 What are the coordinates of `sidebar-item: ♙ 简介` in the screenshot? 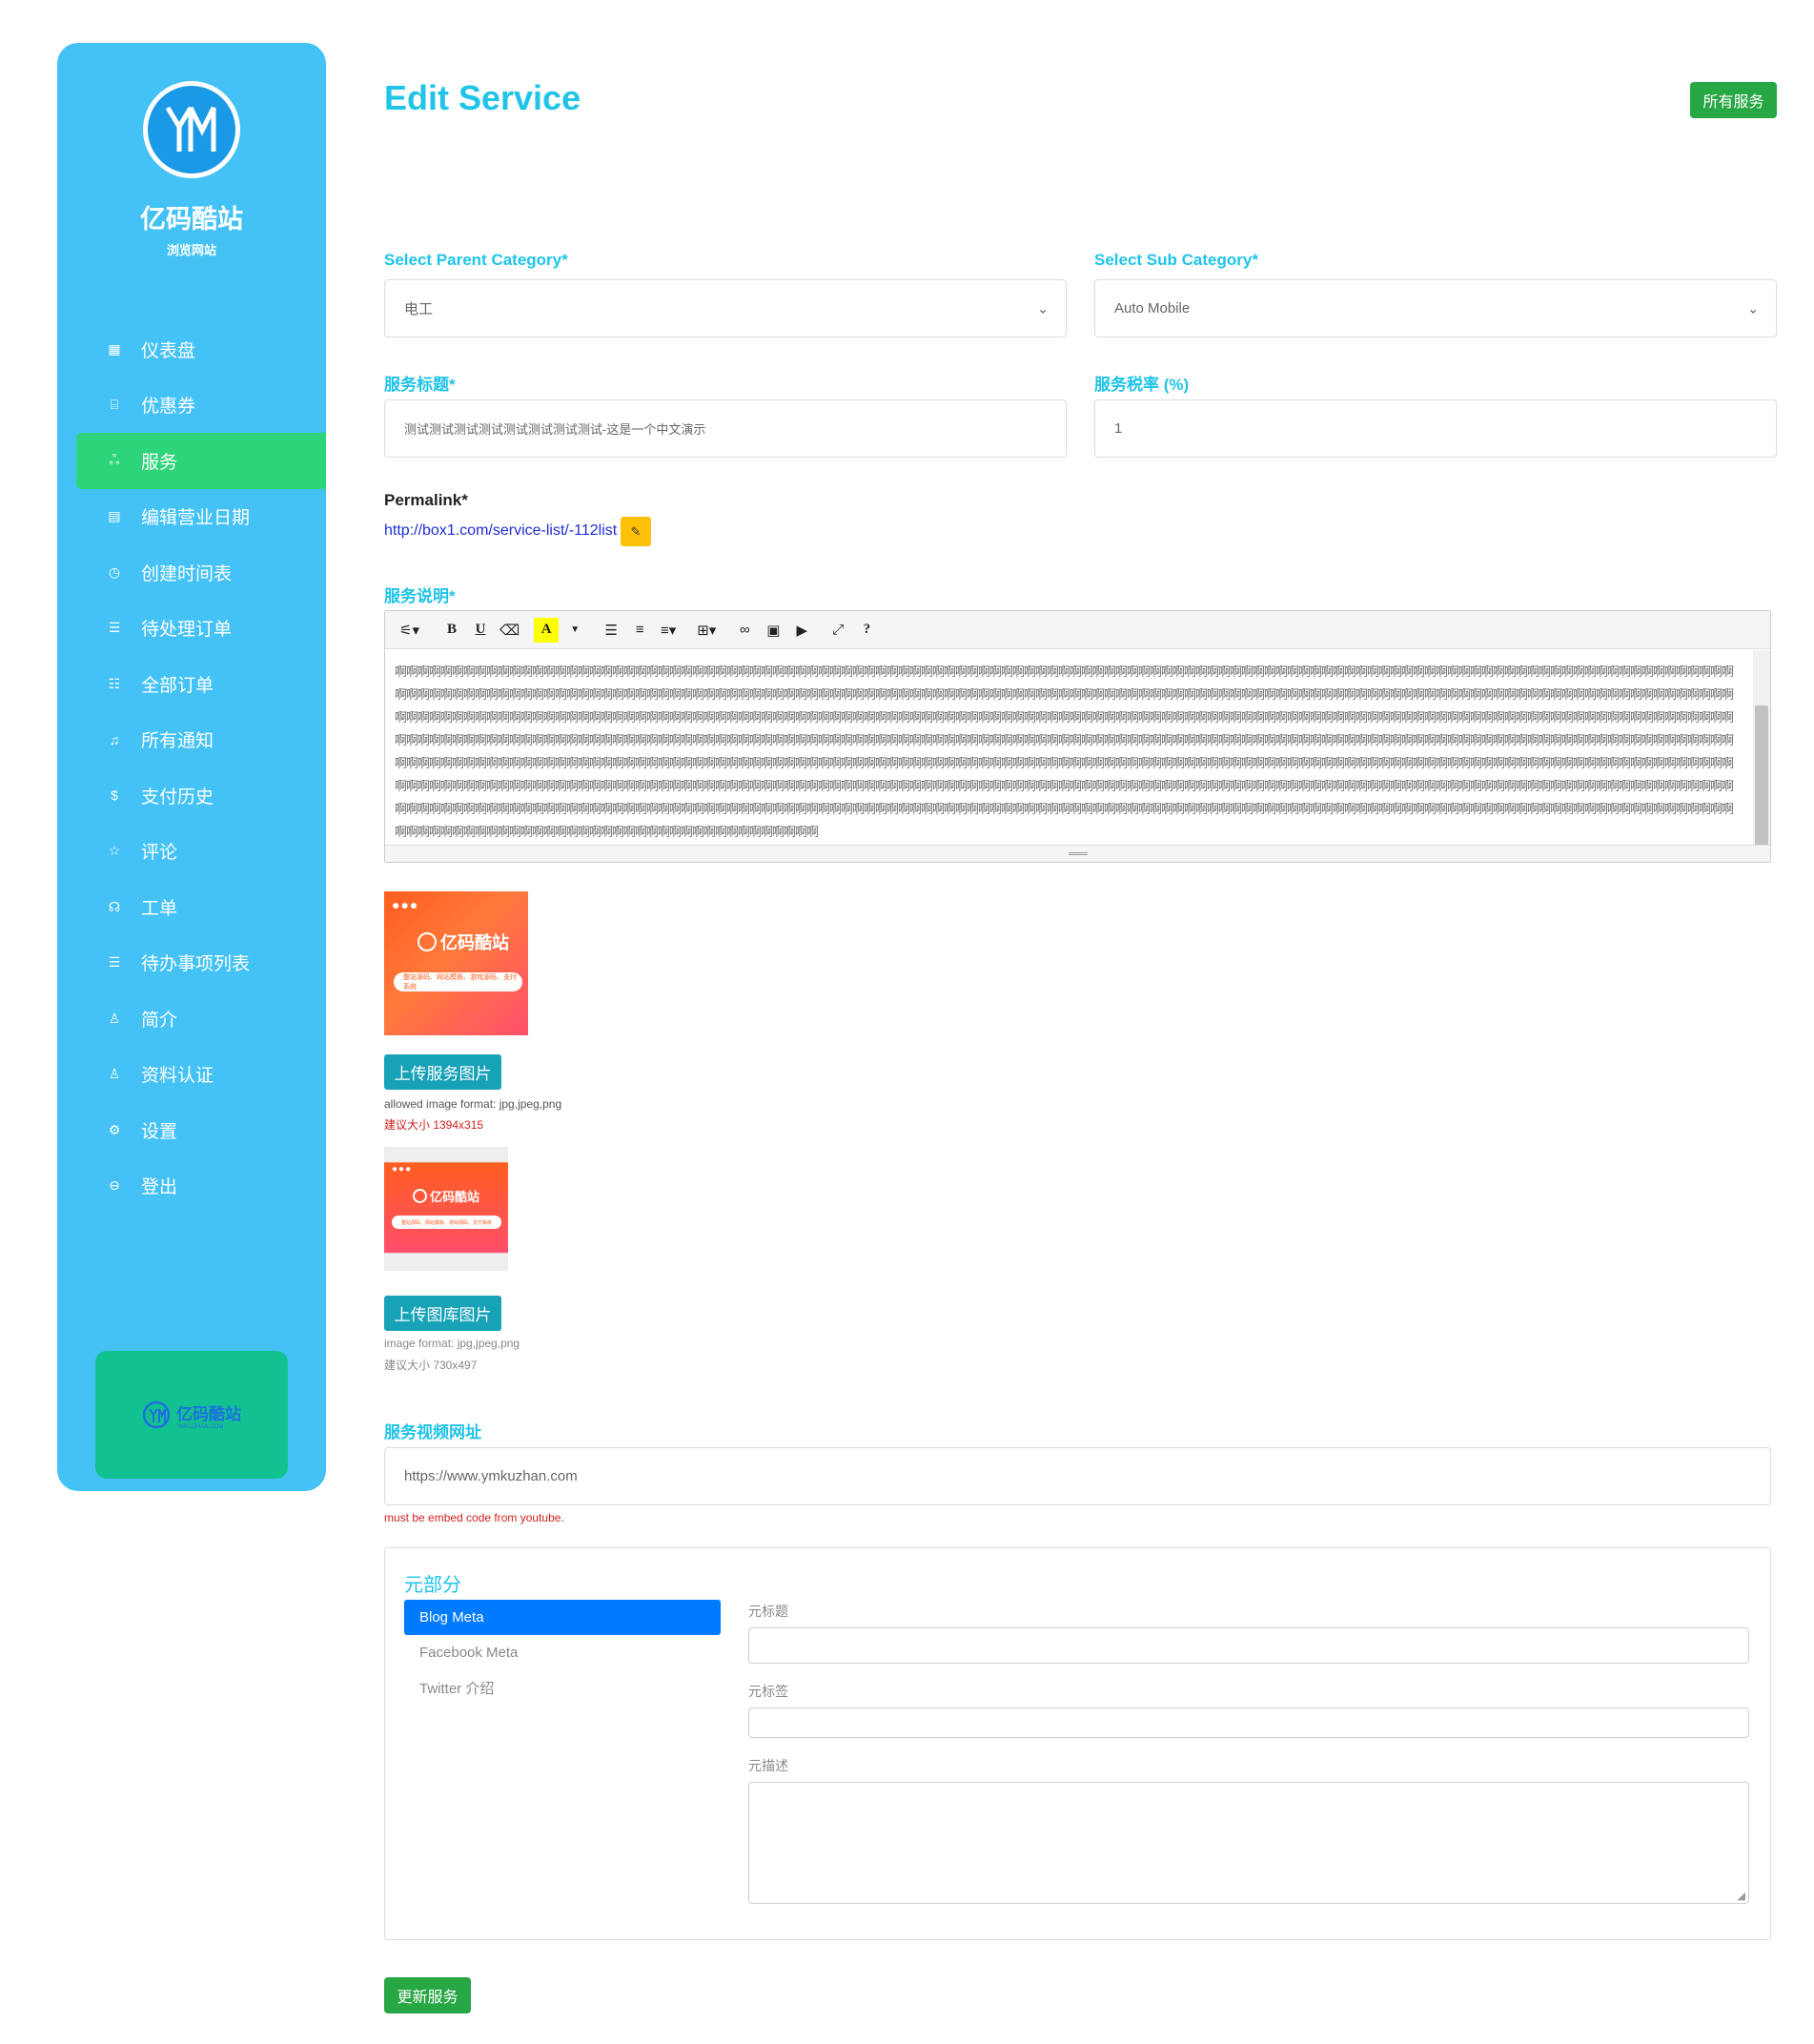 It's located at (192, 1019).